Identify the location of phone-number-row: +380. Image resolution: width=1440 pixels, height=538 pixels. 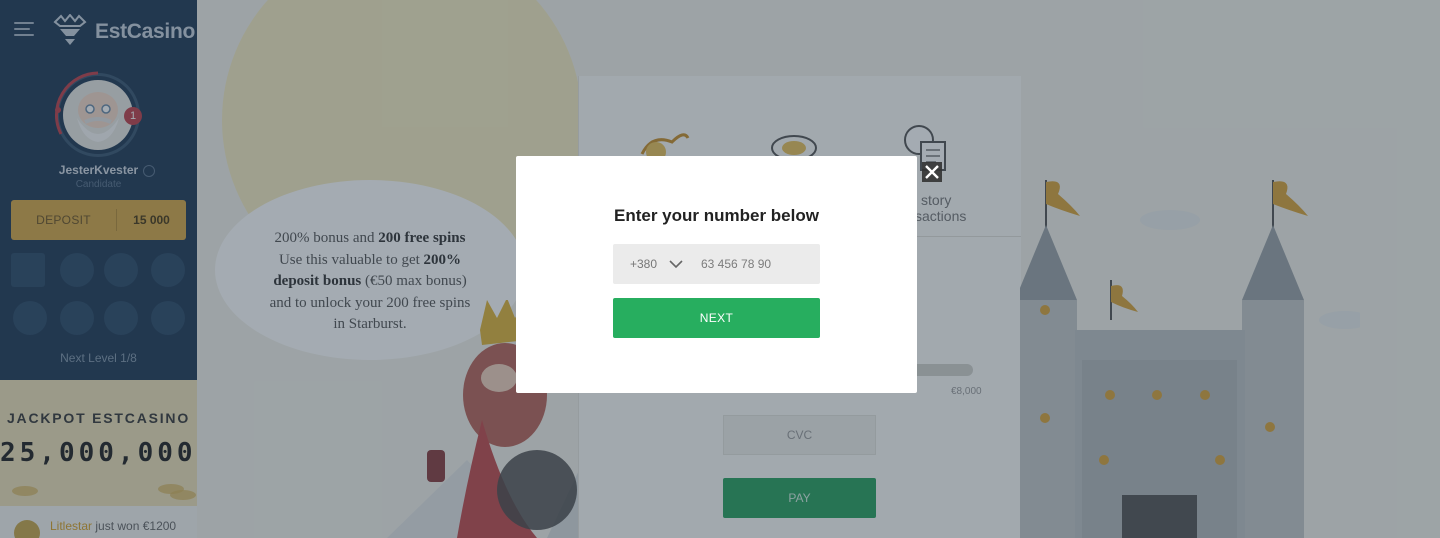
(716, 264).